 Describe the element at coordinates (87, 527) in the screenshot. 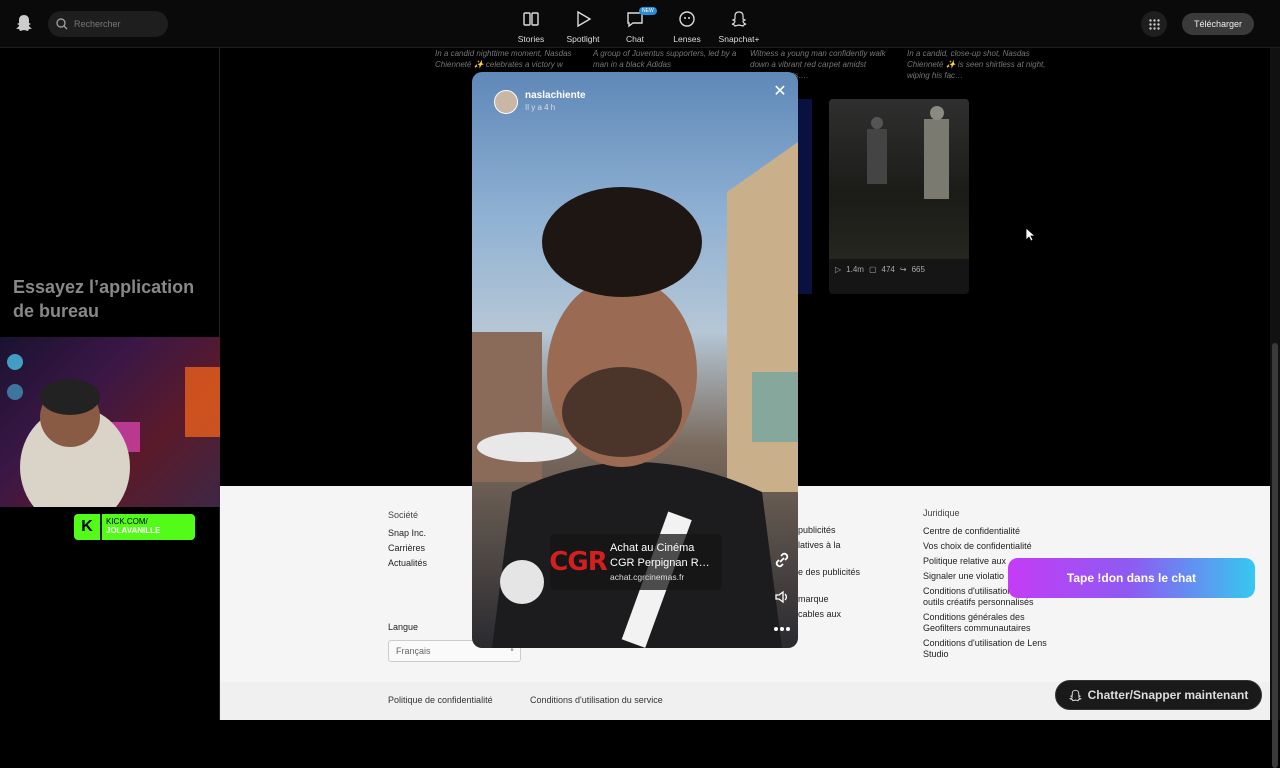

I see `kick-logo-icon: K` at that location.